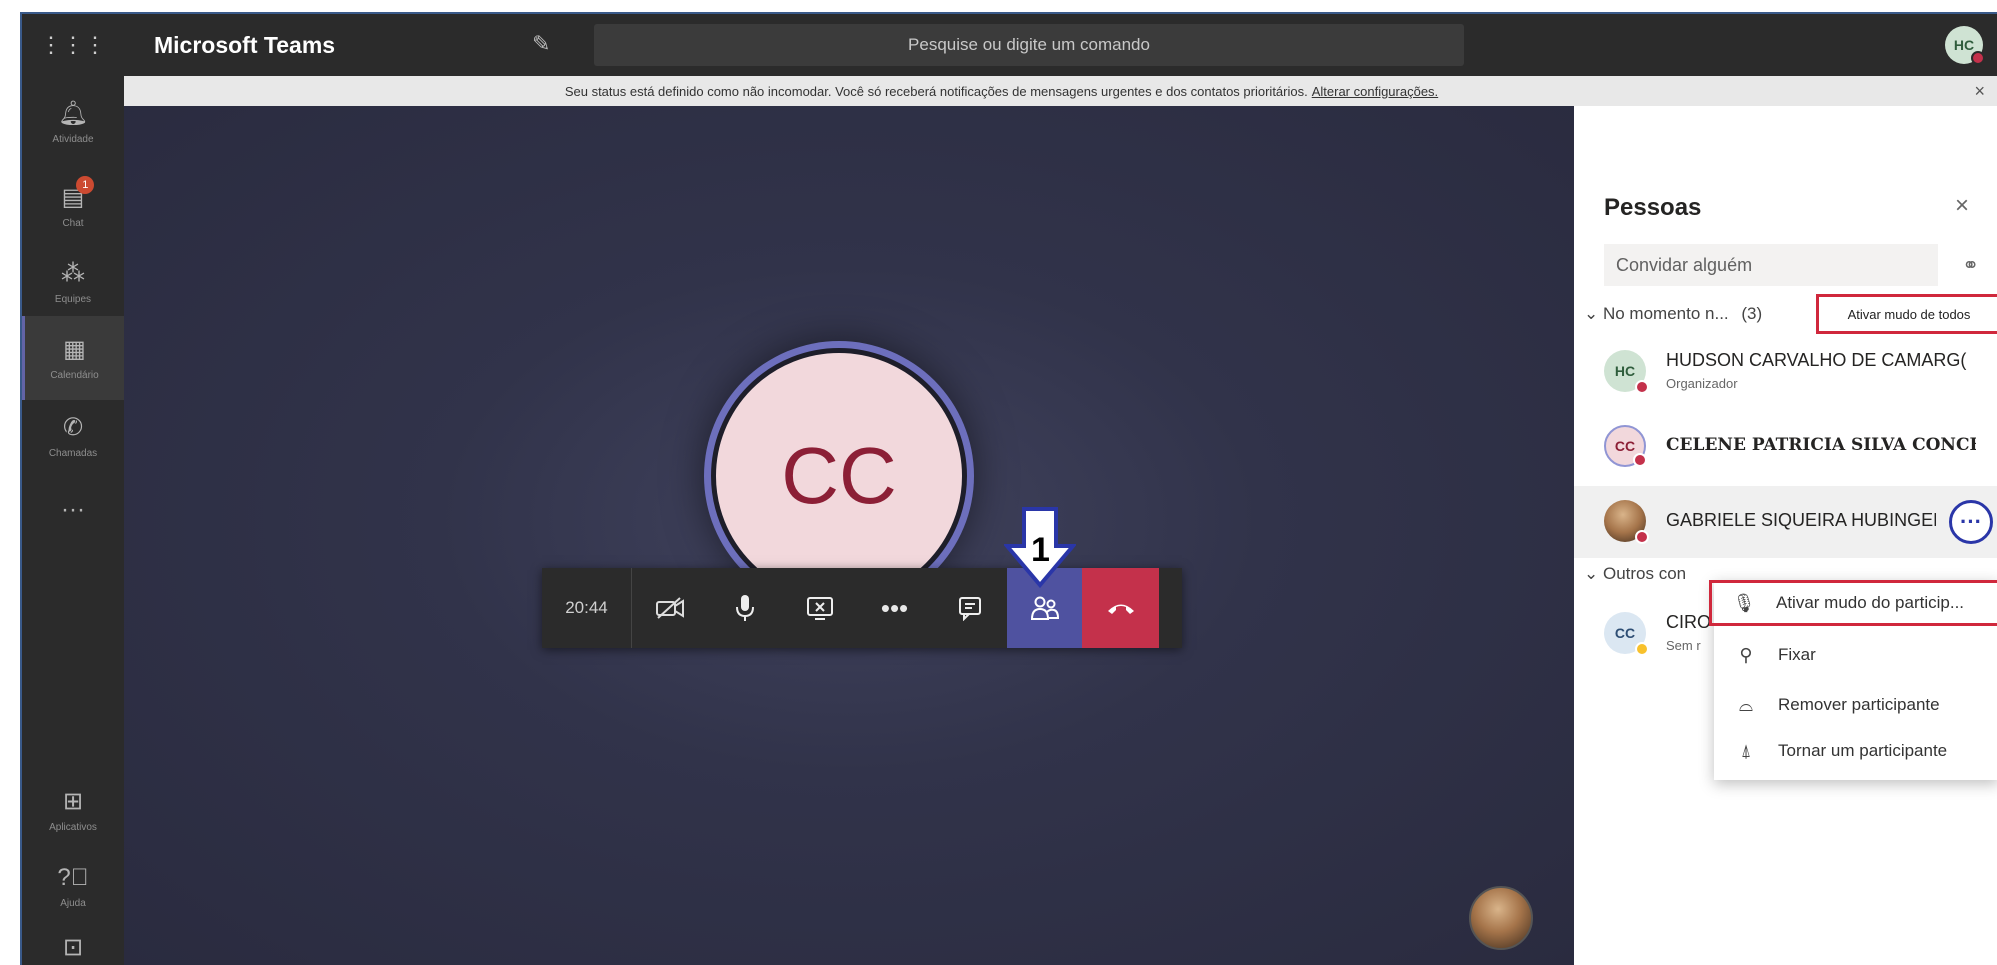 This screenshot has width=1997, height=965. I want to click on more-actions-icon: •••, so click(894, 608).